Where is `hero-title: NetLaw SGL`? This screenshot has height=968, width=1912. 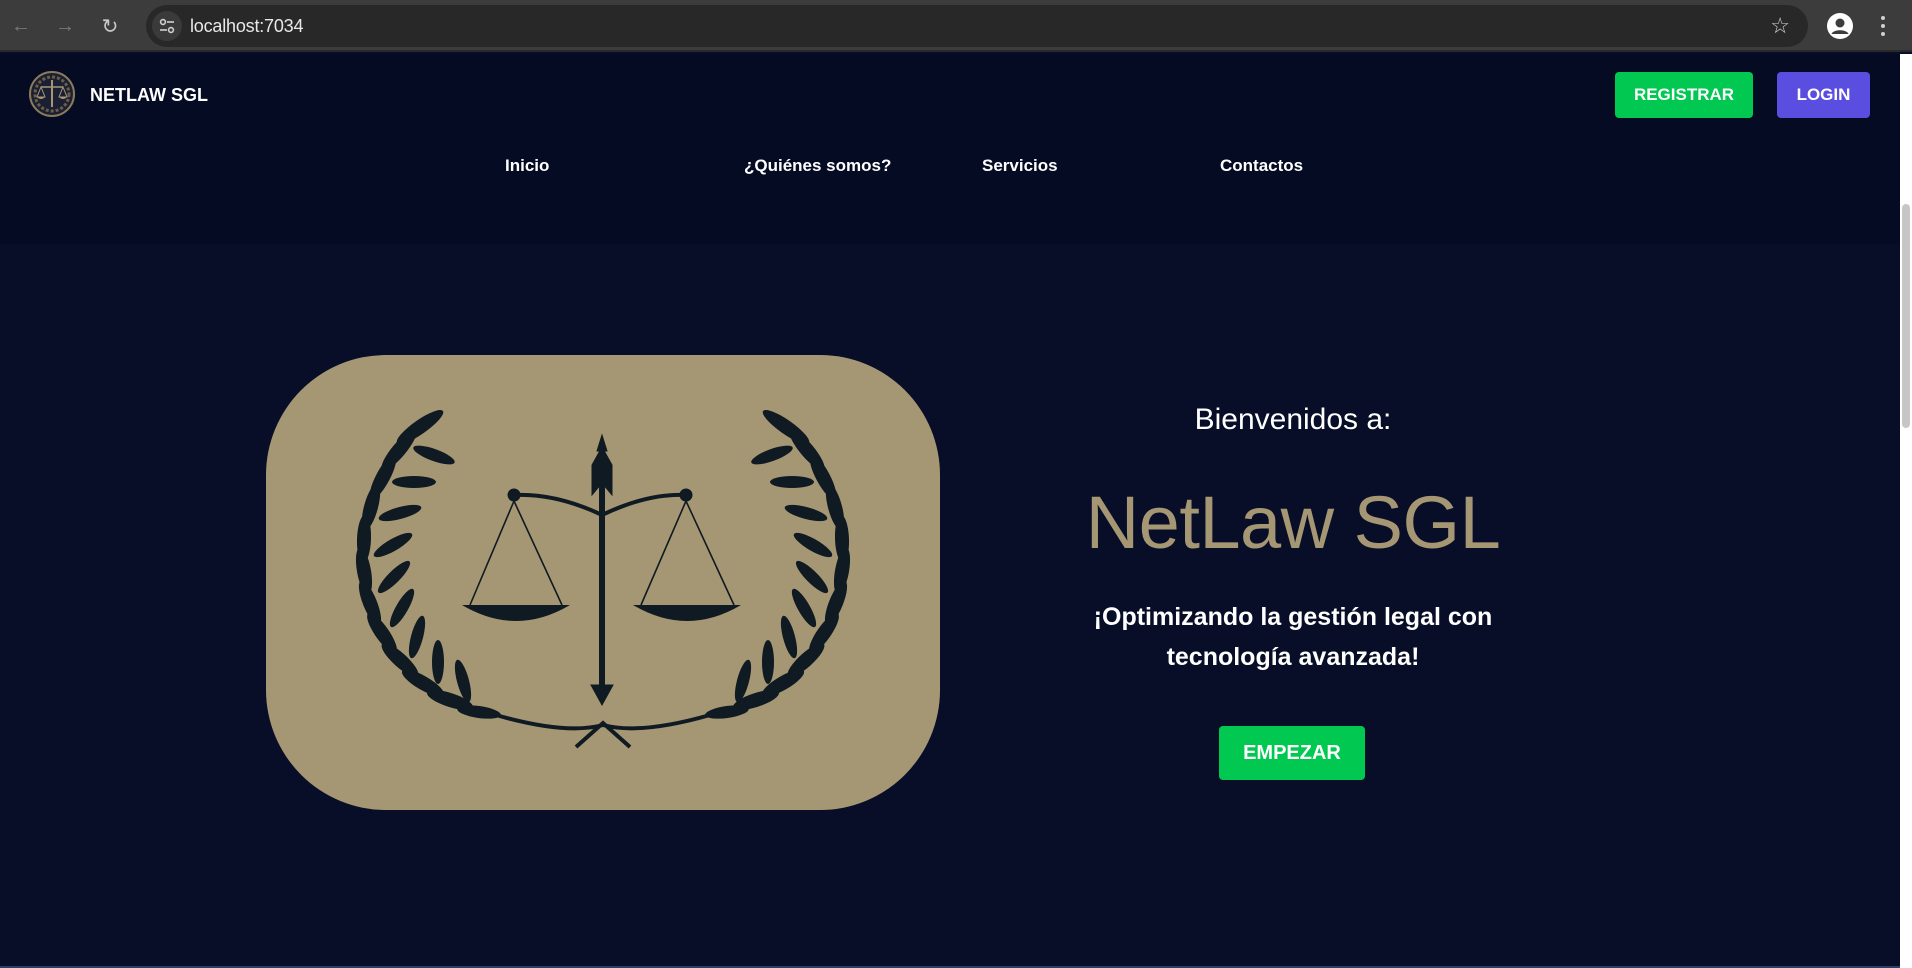 hero-title: NetLaw SGL is located at coordinates (1293, 522).